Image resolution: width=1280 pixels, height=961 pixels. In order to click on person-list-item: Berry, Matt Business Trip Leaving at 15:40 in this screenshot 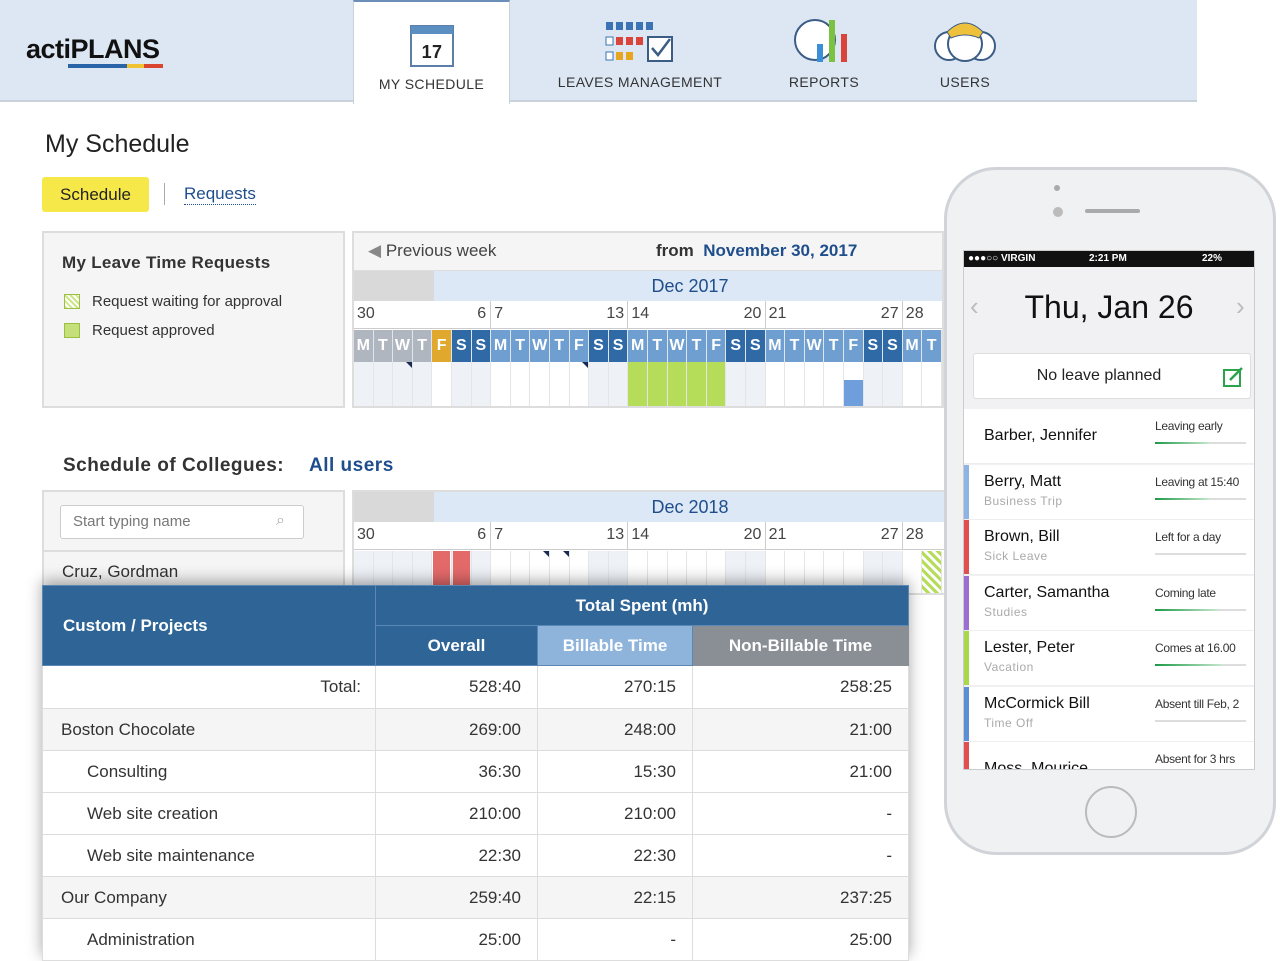, I will do `click(1109, 492)`.